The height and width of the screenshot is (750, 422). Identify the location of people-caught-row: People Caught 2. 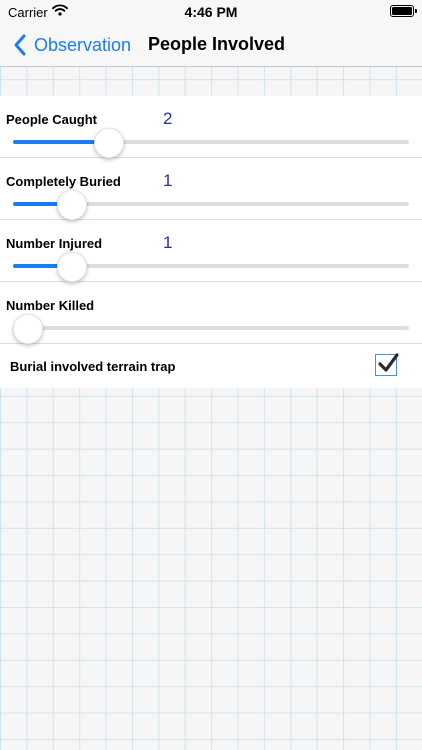
(211, 127).